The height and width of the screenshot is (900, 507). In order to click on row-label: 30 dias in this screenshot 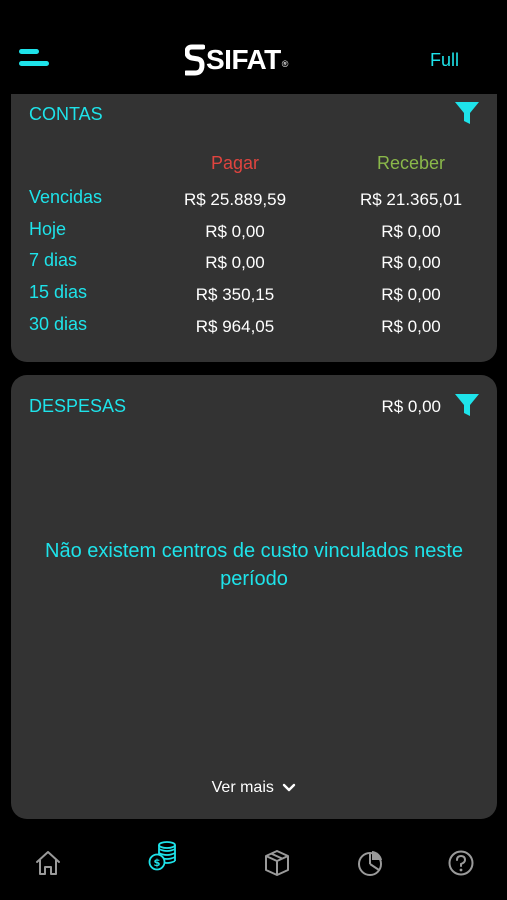, I will do `click(58, 324)`.